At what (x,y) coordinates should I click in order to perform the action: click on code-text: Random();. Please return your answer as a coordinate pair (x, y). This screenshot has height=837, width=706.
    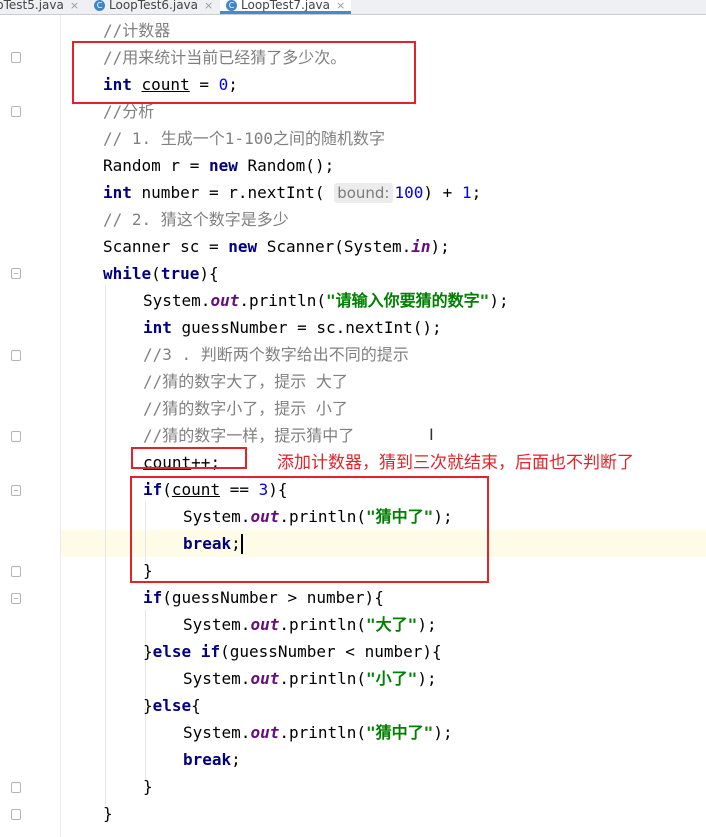
    Looking at the image, I should click on (286, 165).